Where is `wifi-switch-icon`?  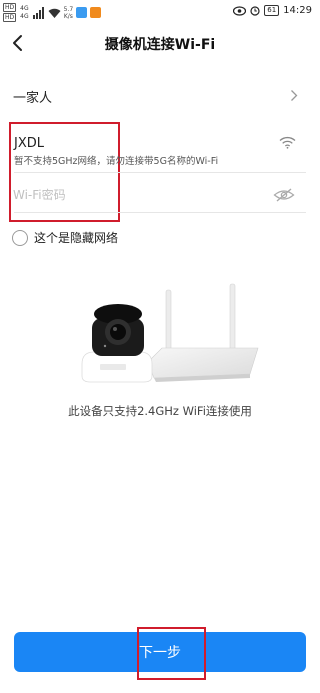 wifi-switch-icon is located at coordinates (287, 142).